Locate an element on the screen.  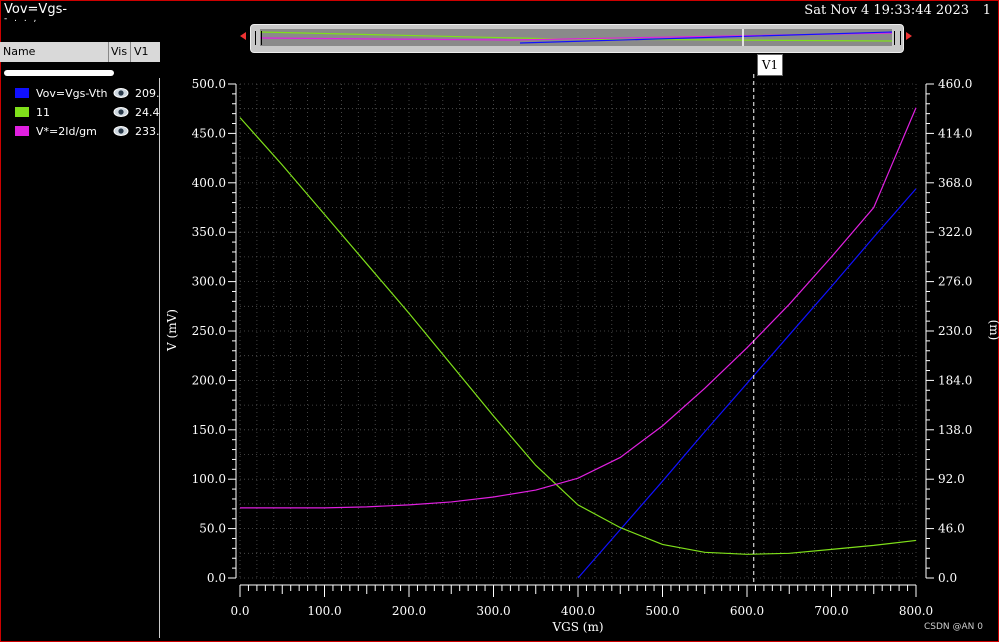
y-left-tick-label: 200.0 is located at coordinates (209, 380).